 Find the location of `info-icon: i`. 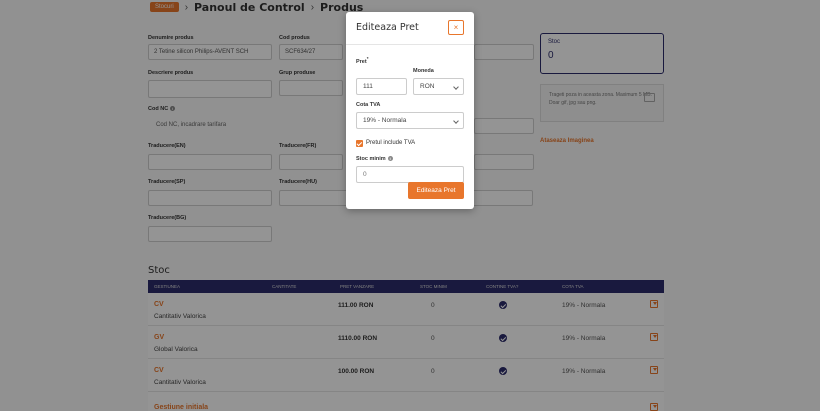

info-icon: i is located at coordinates (390, 159).